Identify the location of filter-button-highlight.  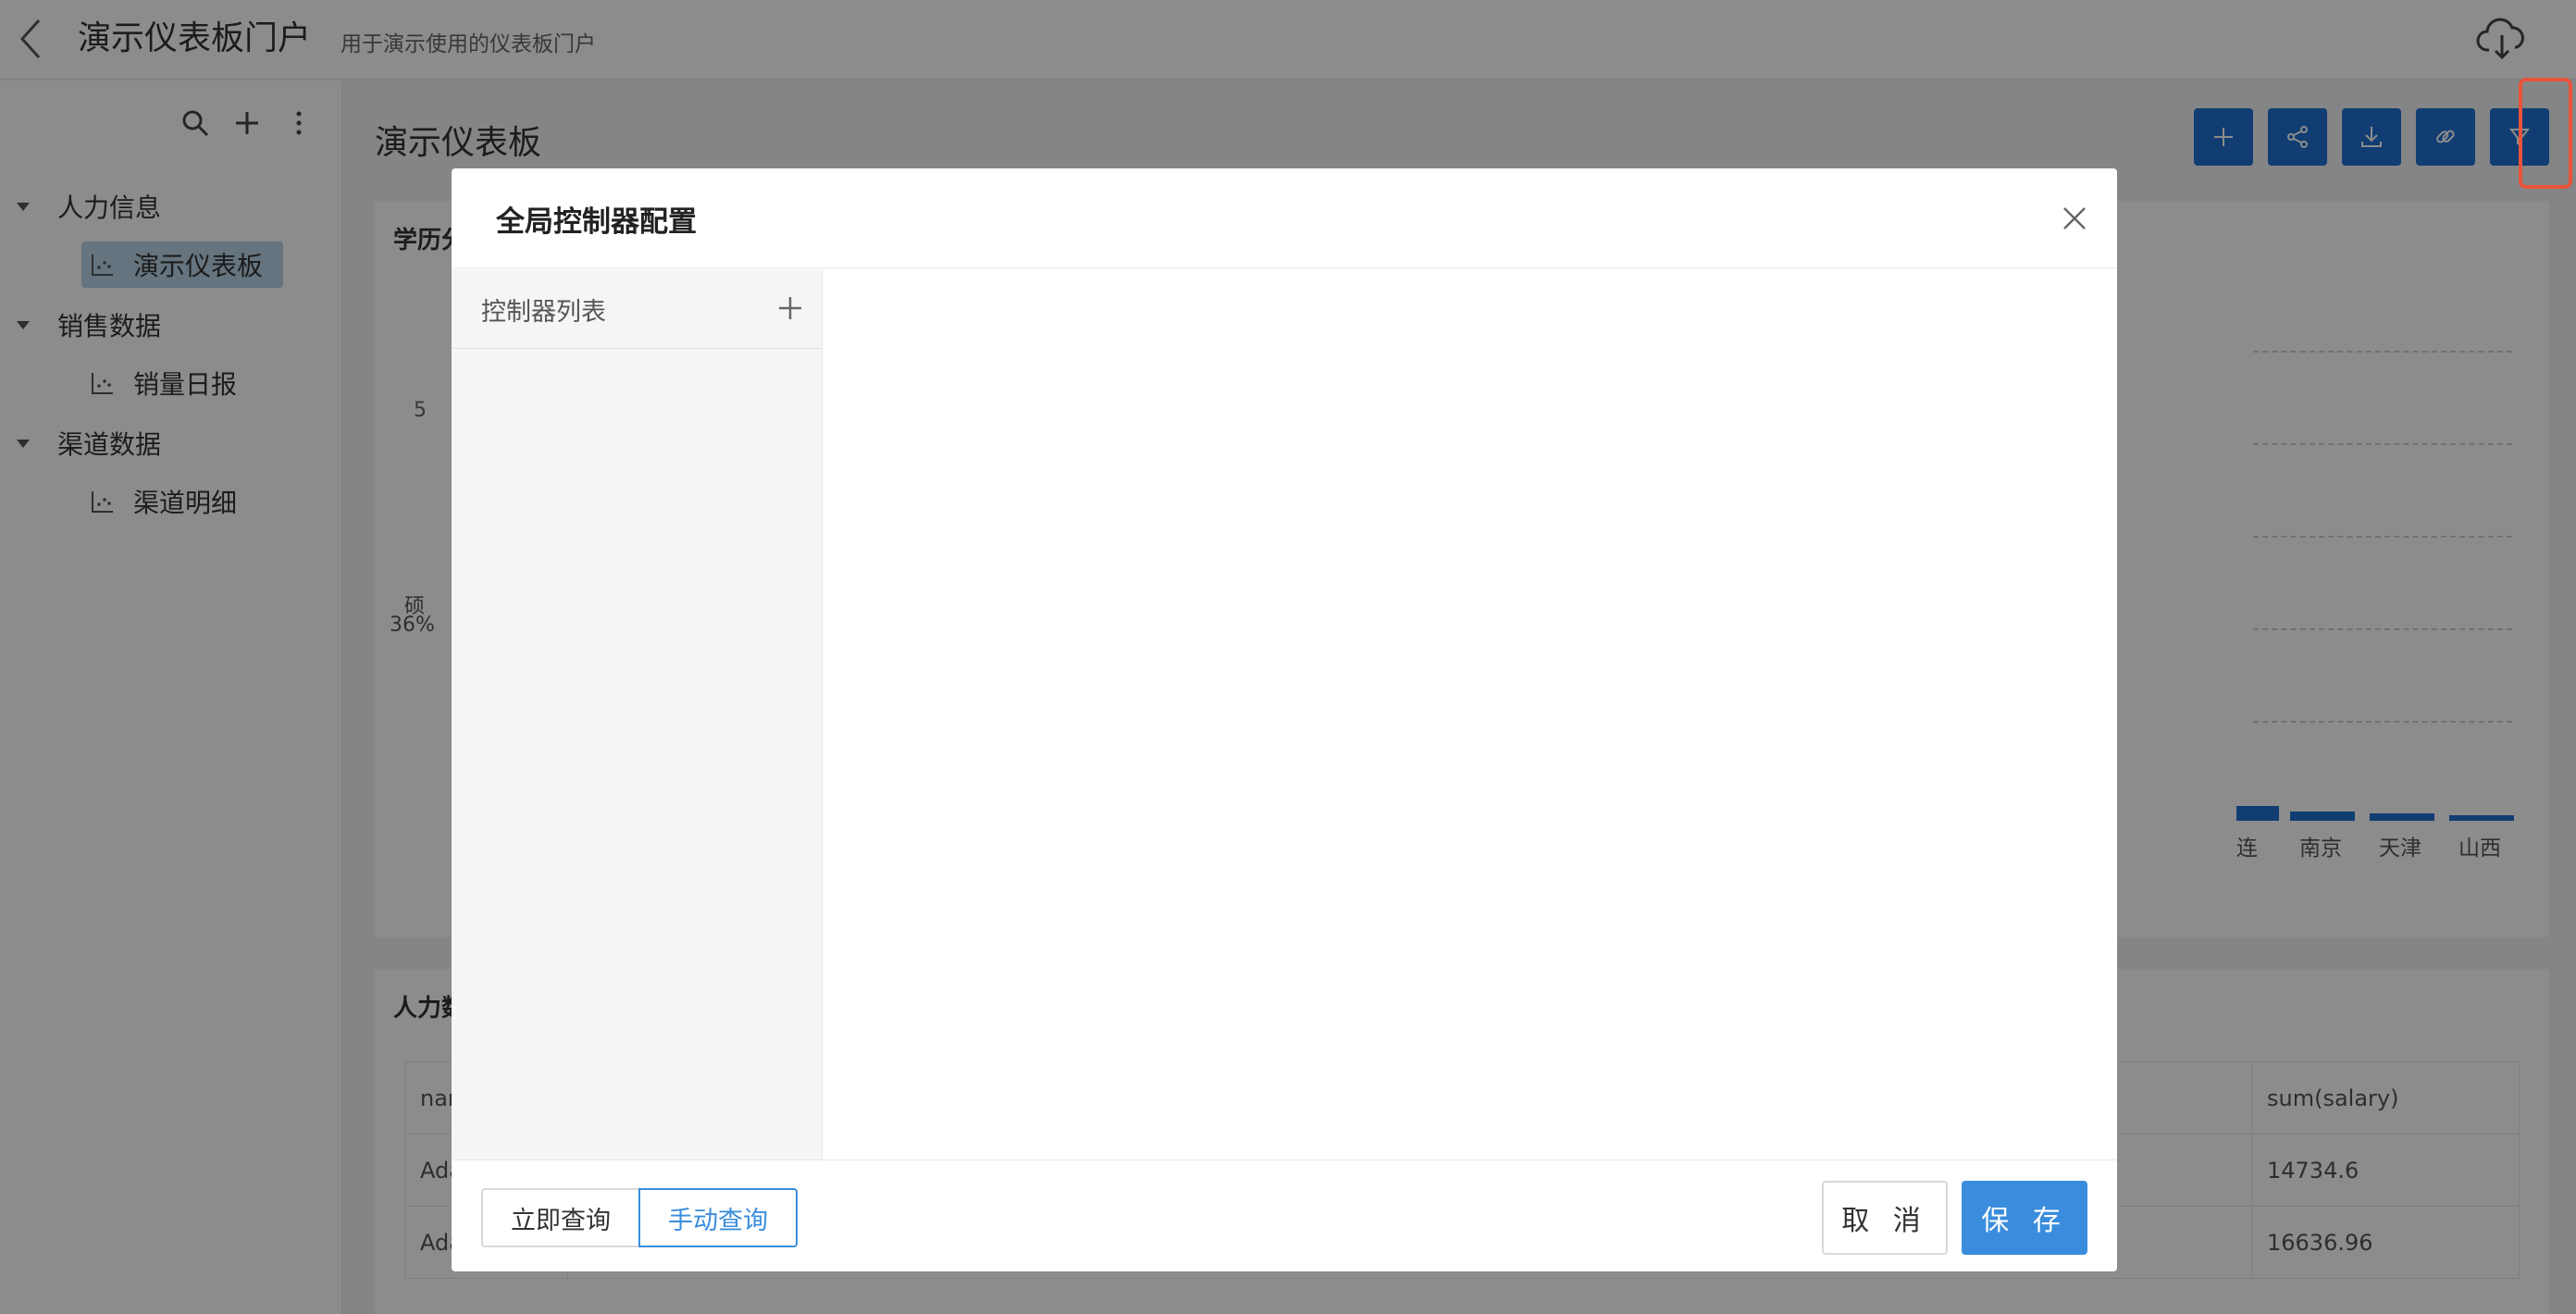
(2546, 133).